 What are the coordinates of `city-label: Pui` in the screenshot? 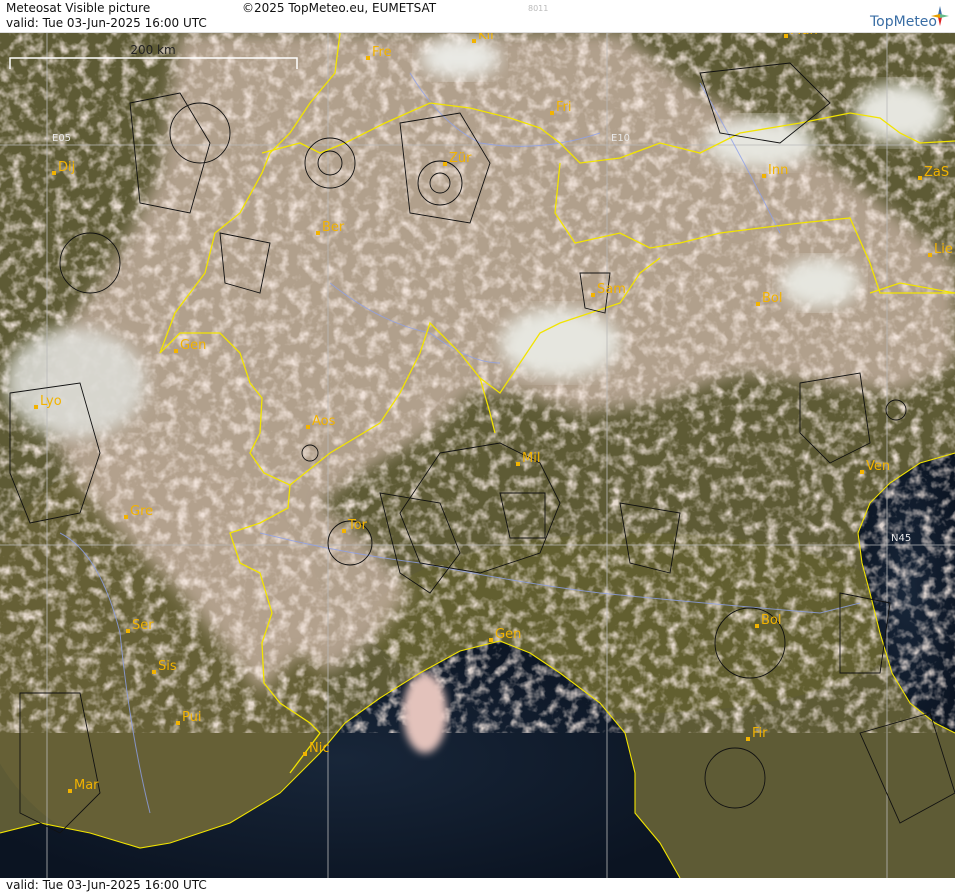 It's located at (191, 717).